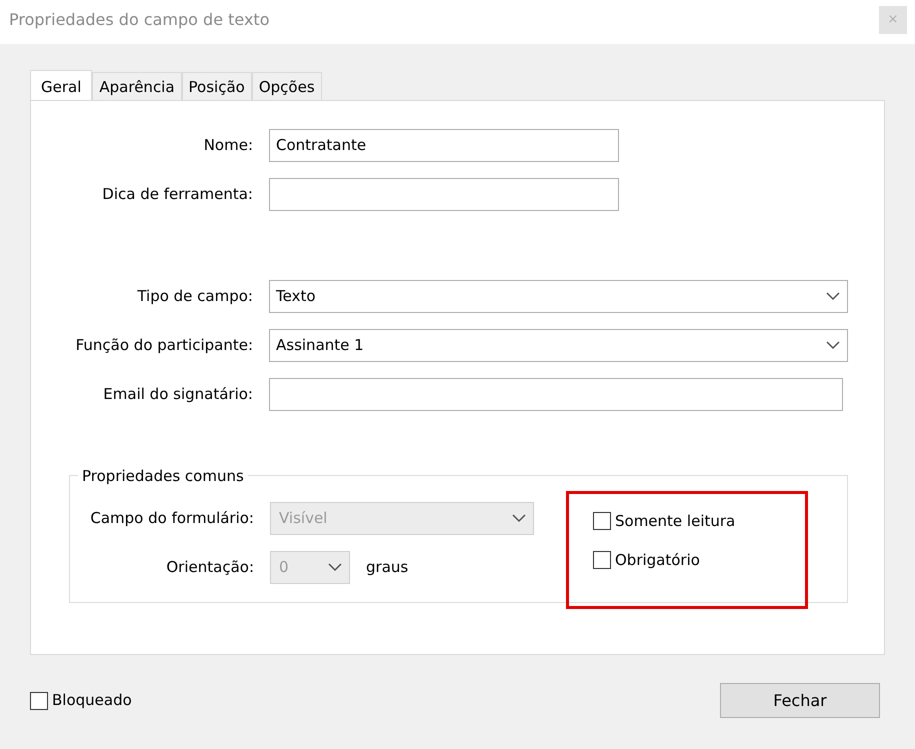  I want to click on window-title: Propriedades do campo de texto, so click(139, 20).